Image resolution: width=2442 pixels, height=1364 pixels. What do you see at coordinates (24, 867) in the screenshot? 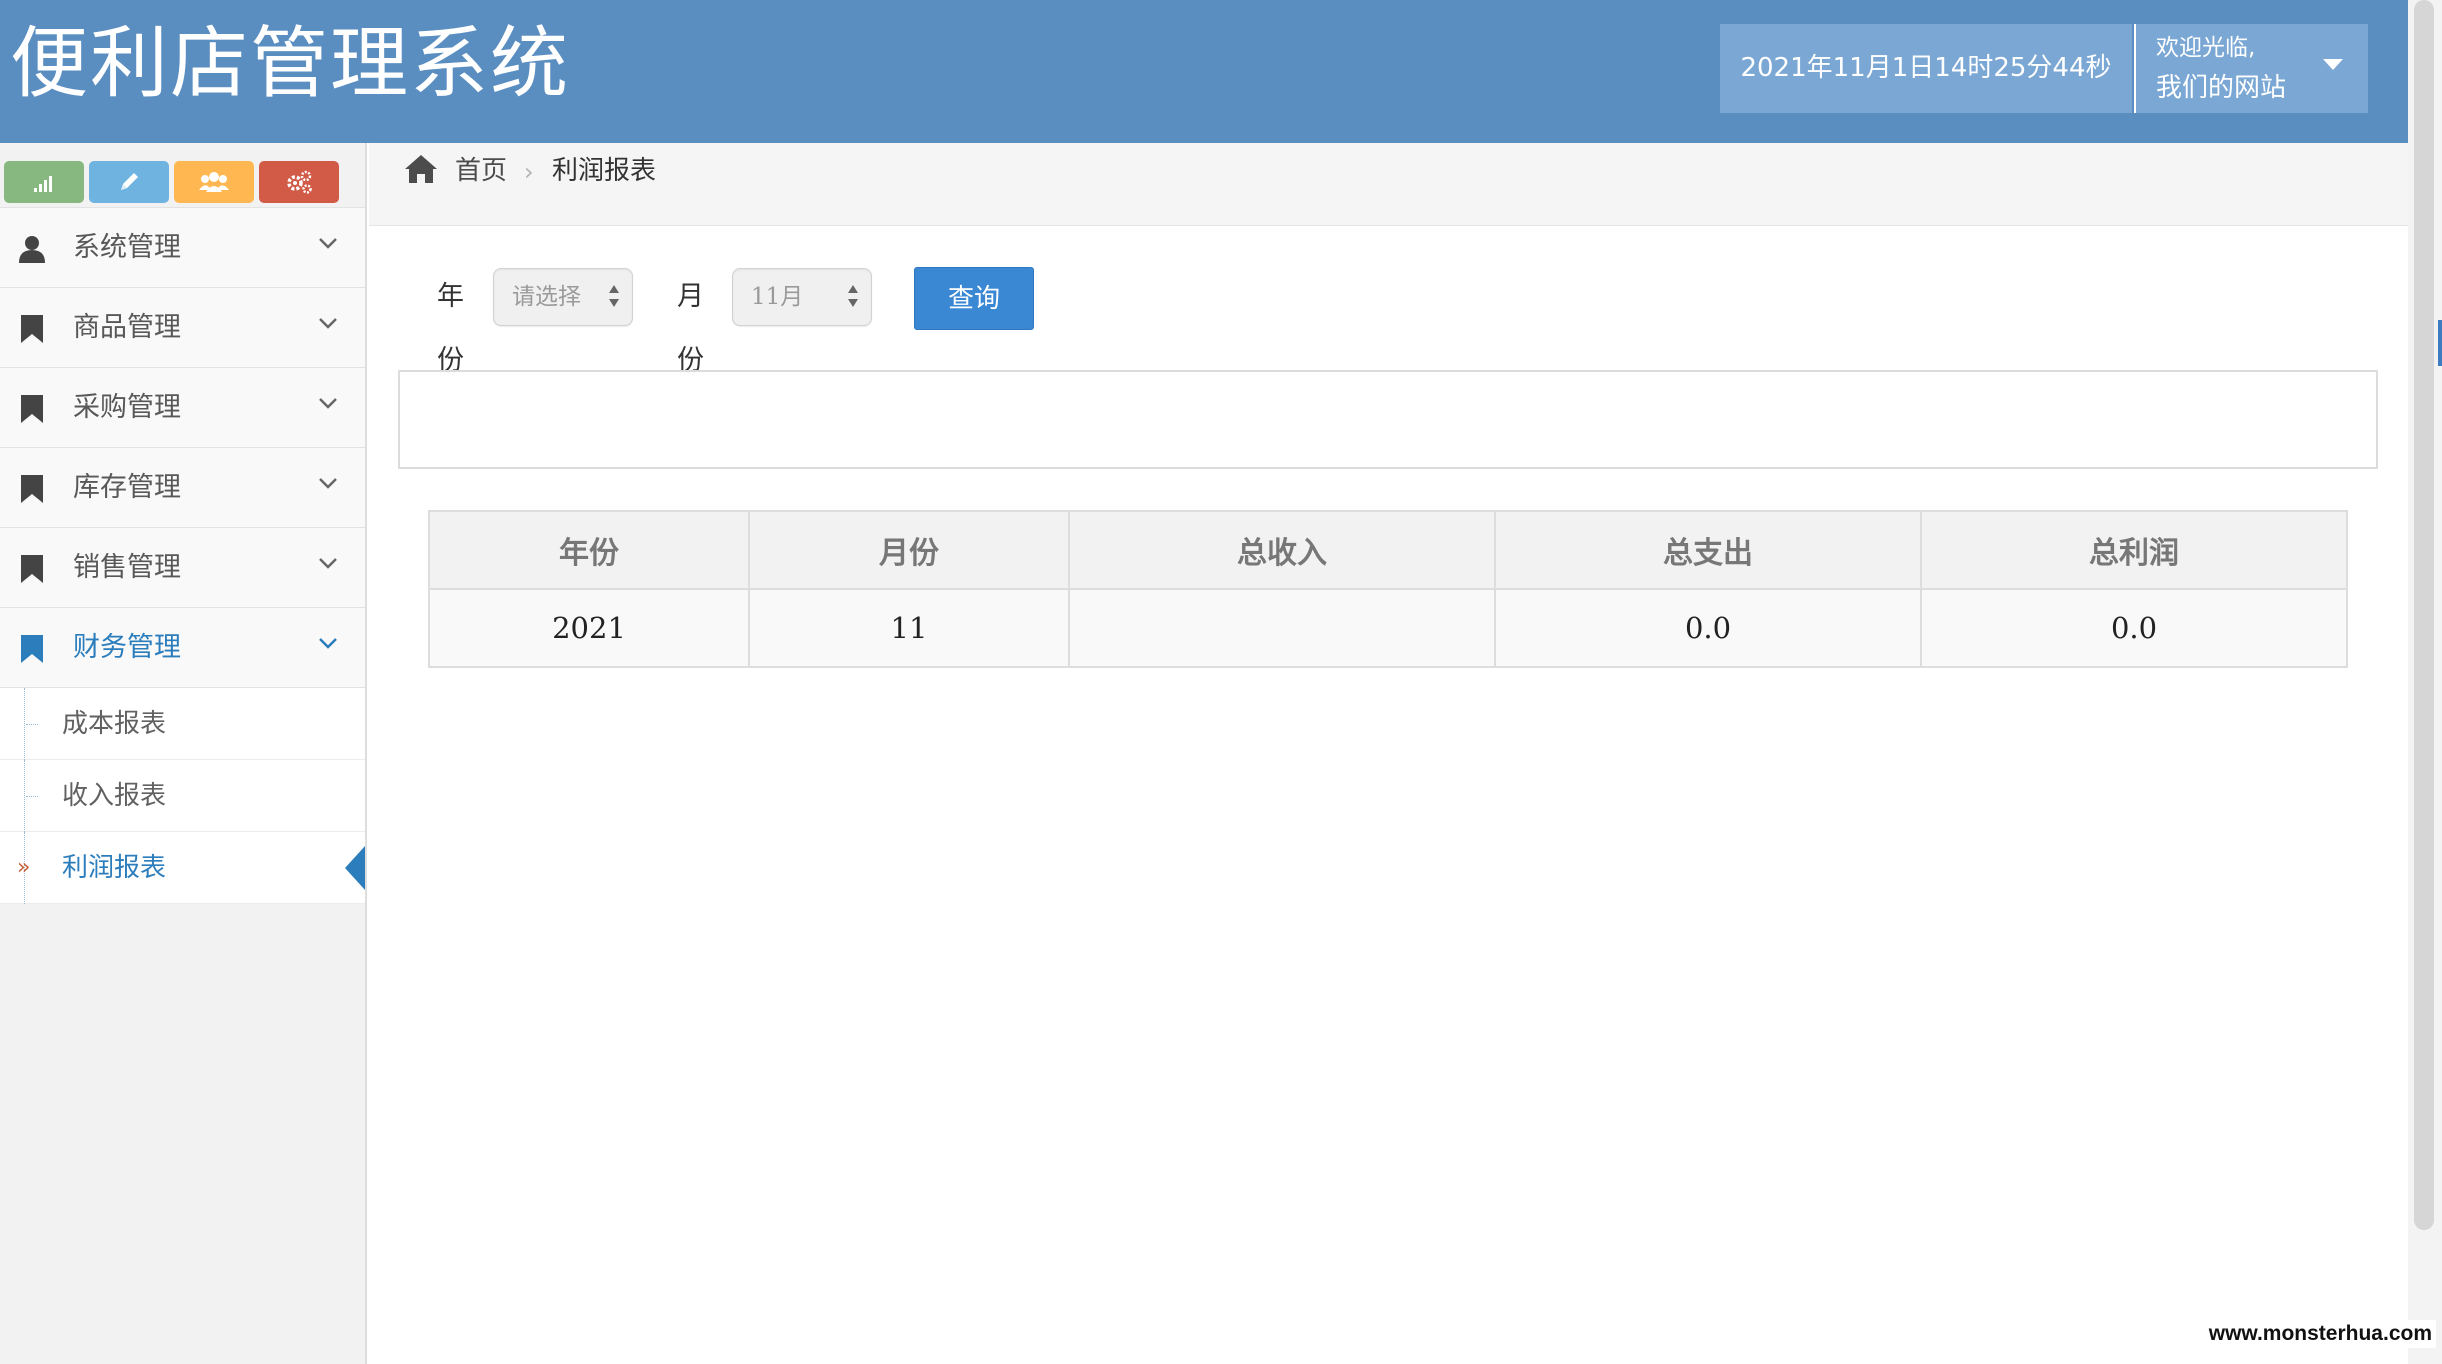
I see `double-angle-right-icon: »` at bounding box center [24, 867].